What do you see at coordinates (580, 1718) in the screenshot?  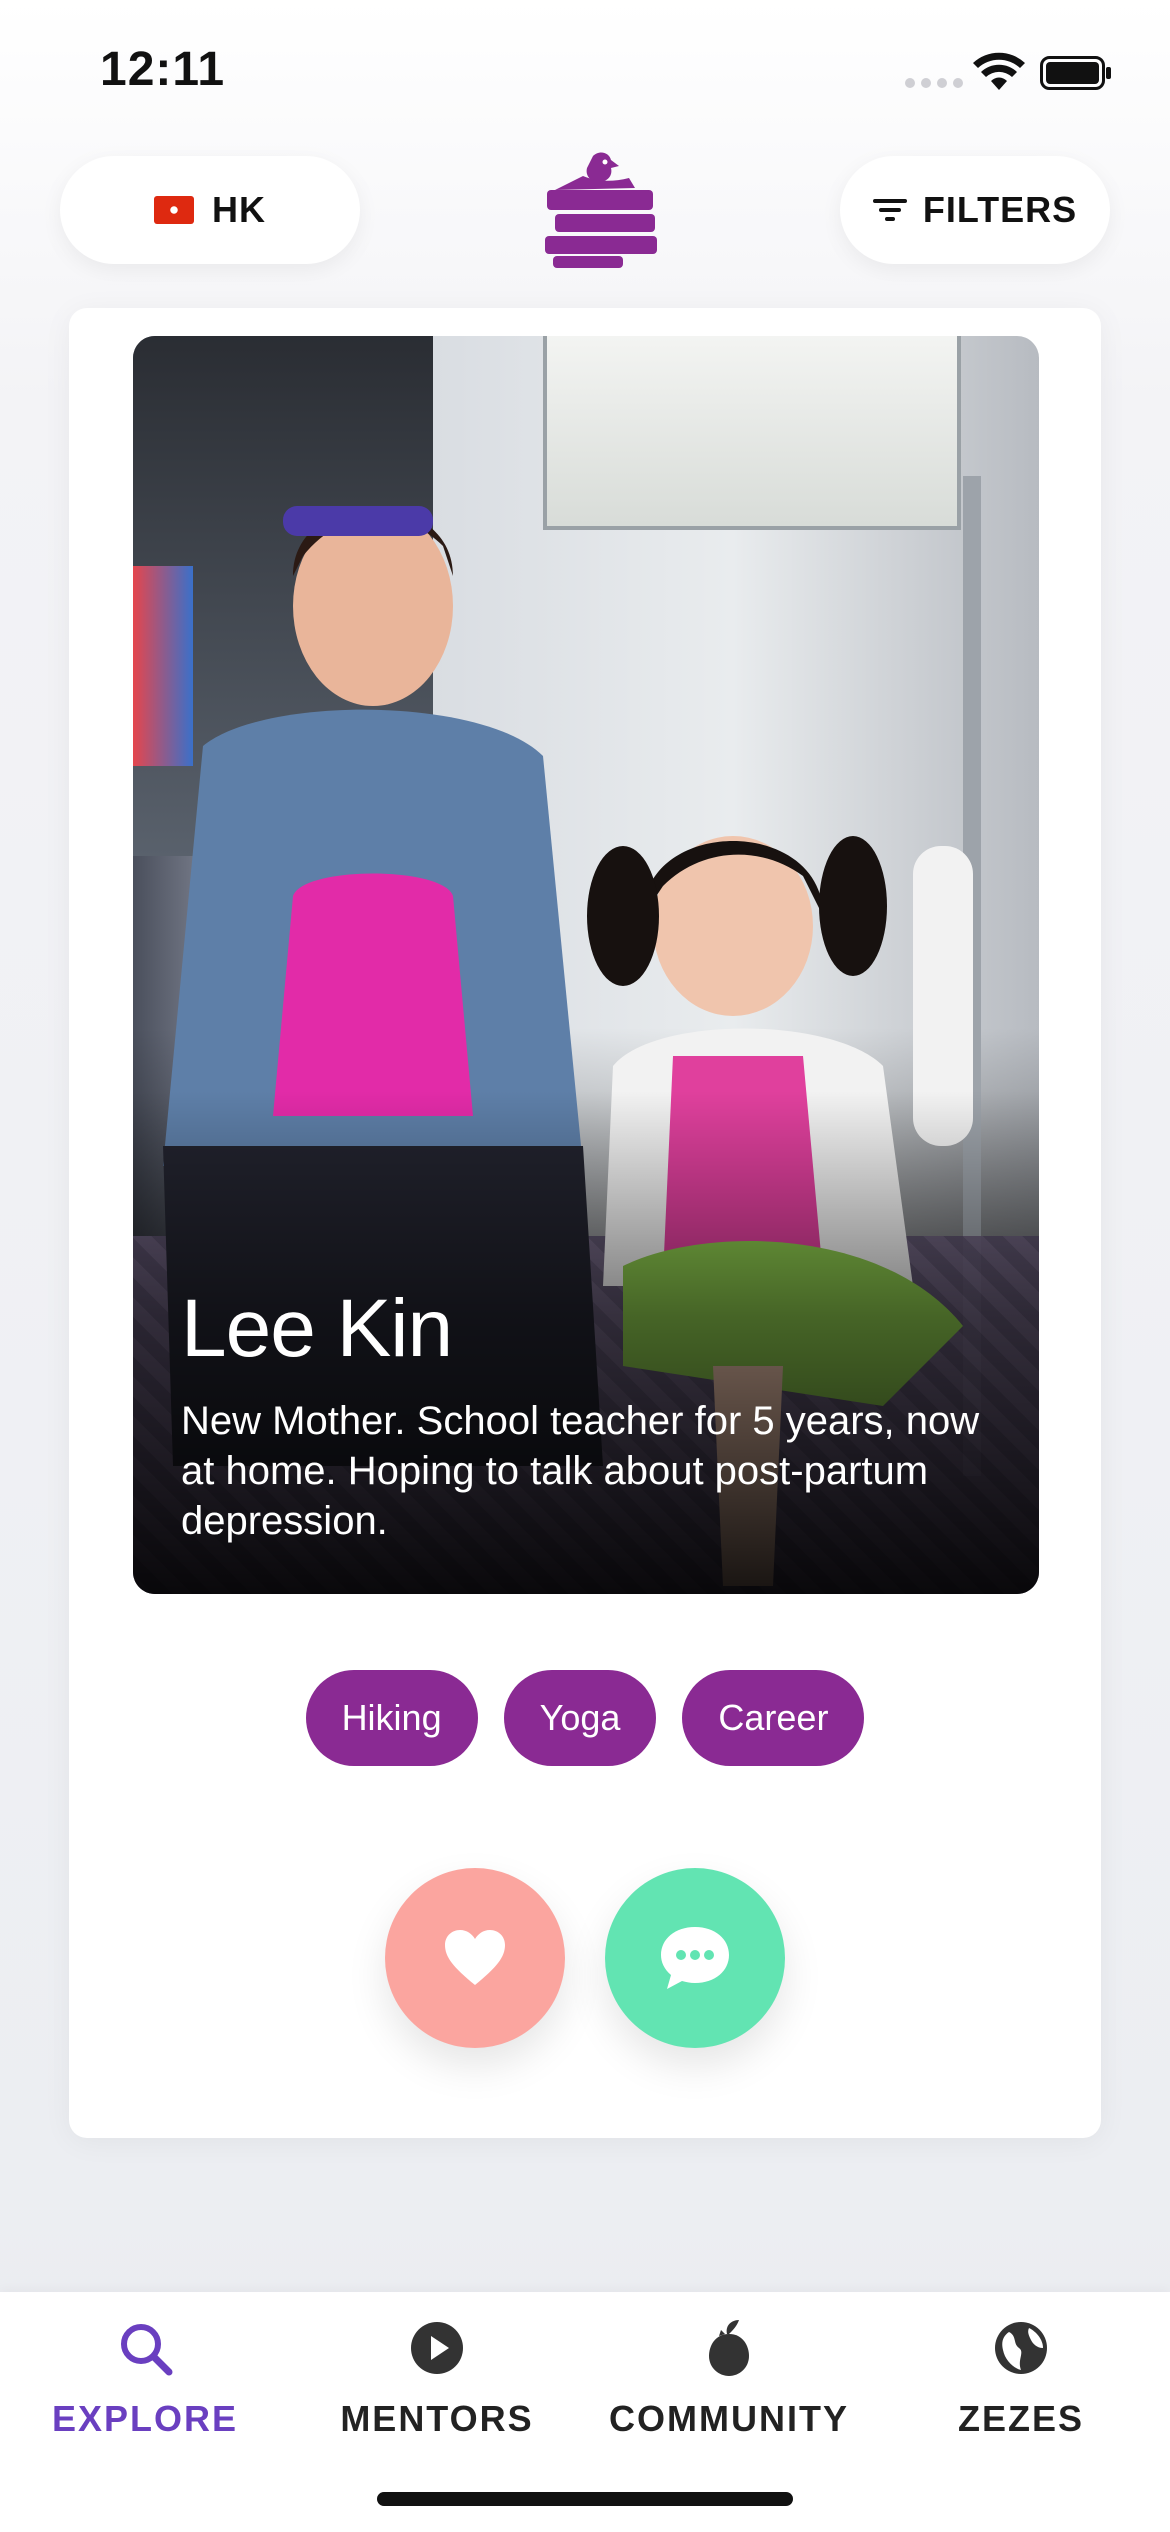 I see `tag-yoga: Yoga` at bounding box center [580, 1718].